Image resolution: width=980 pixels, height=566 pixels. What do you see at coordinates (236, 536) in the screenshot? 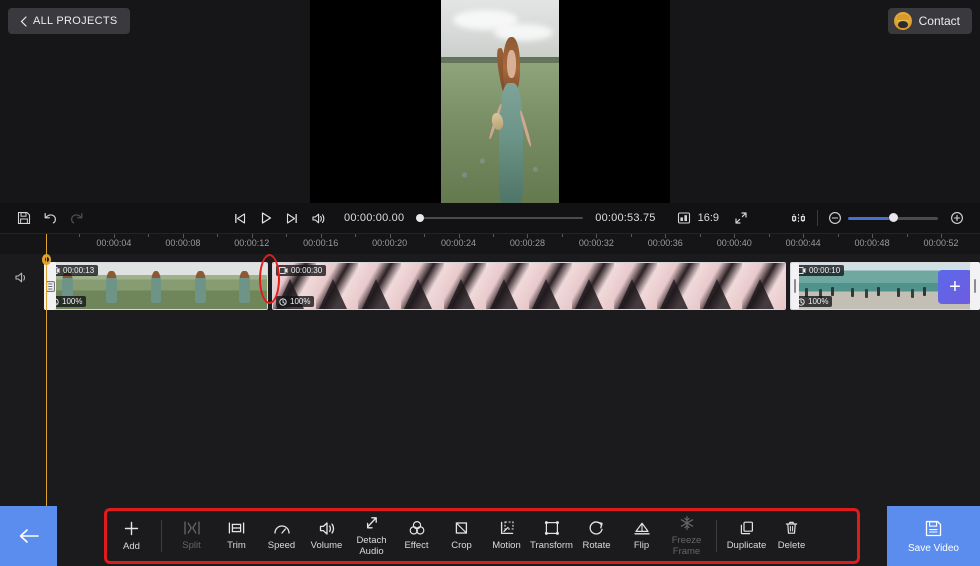
I see `tool-trim: Trim` at bounding box center [236, 536].